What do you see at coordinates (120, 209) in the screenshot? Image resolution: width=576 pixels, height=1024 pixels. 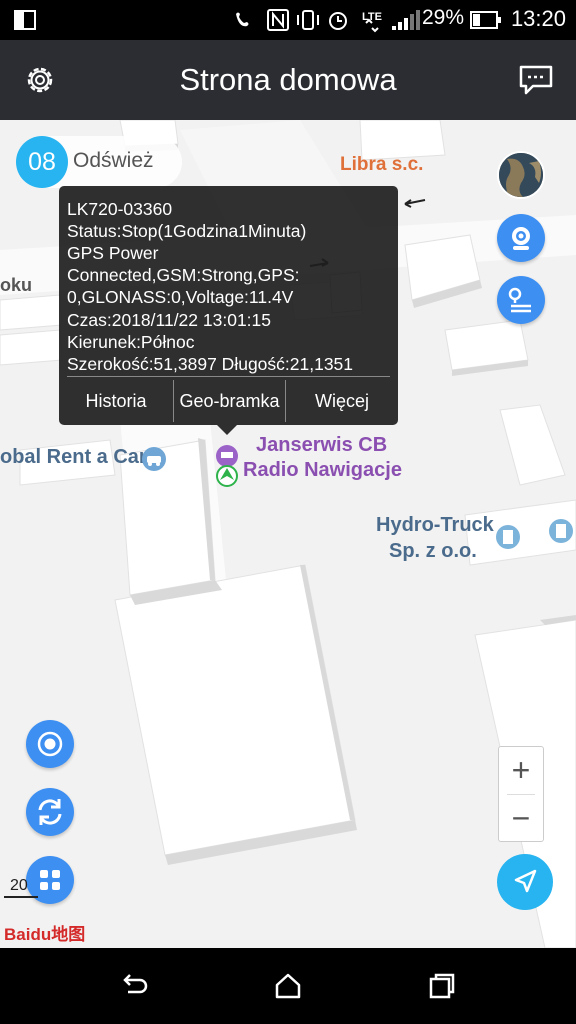 I see `popup-device-id: LK720-03360` at bounding box center [120, 209].